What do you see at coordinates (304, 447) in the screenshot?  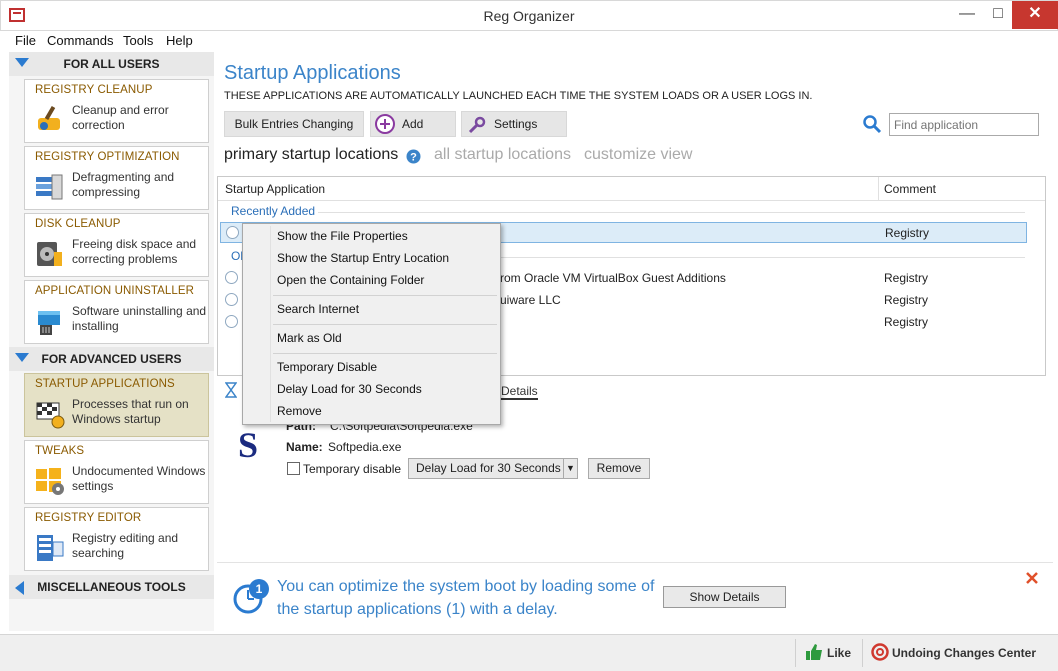 I see `name-label: Name:` at bounding box center [304, 447].